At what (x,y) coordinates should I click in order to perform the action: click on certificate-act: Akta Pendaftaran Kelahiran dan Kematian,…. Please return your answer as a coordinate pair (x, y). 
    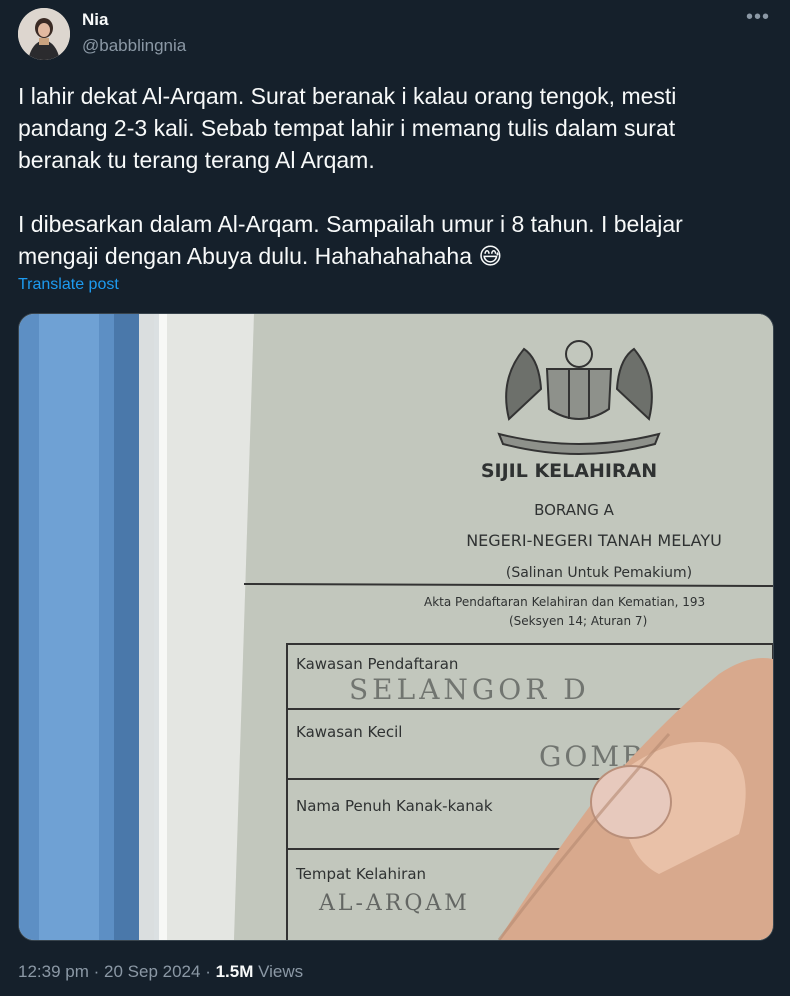
    Looking at the image, I should click on (564, 602).